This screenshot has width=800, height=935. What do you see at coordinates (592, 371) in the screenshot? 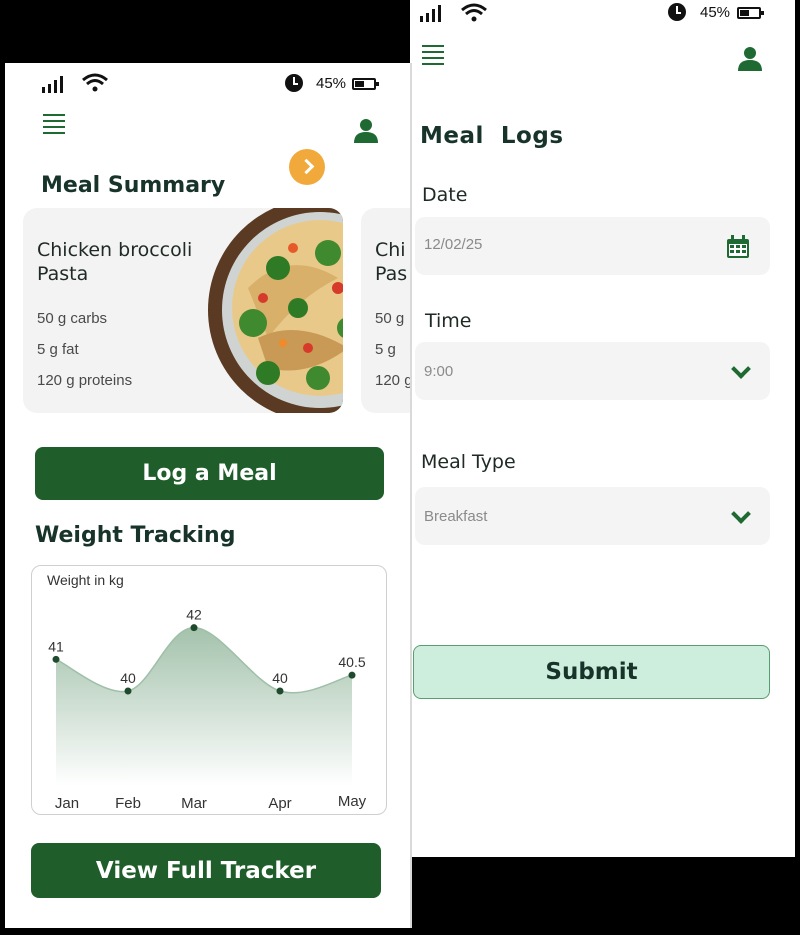
I see `time-select: 9:00` at bounding box center [592, 371].